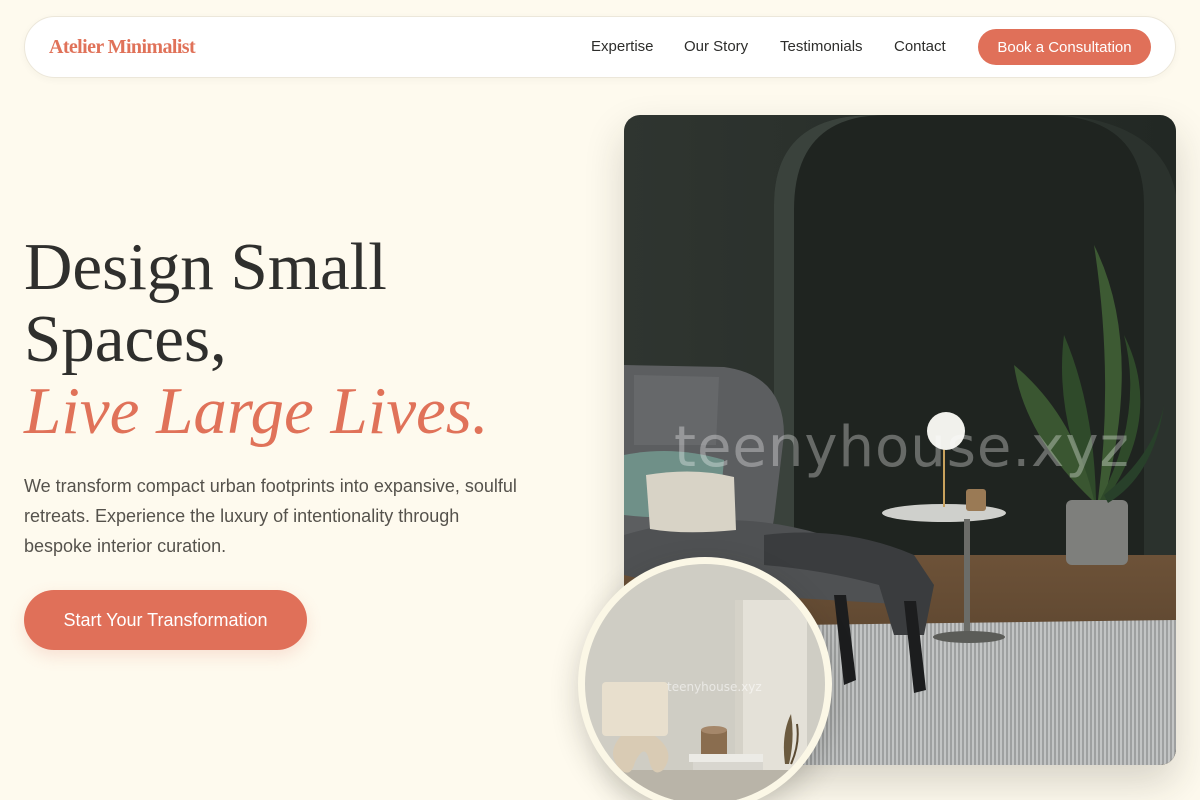  What do you see at coordinates (920, 46) in the screenshot?
I see `nav-link-contact: Contact` at bounding box center [920, 46].